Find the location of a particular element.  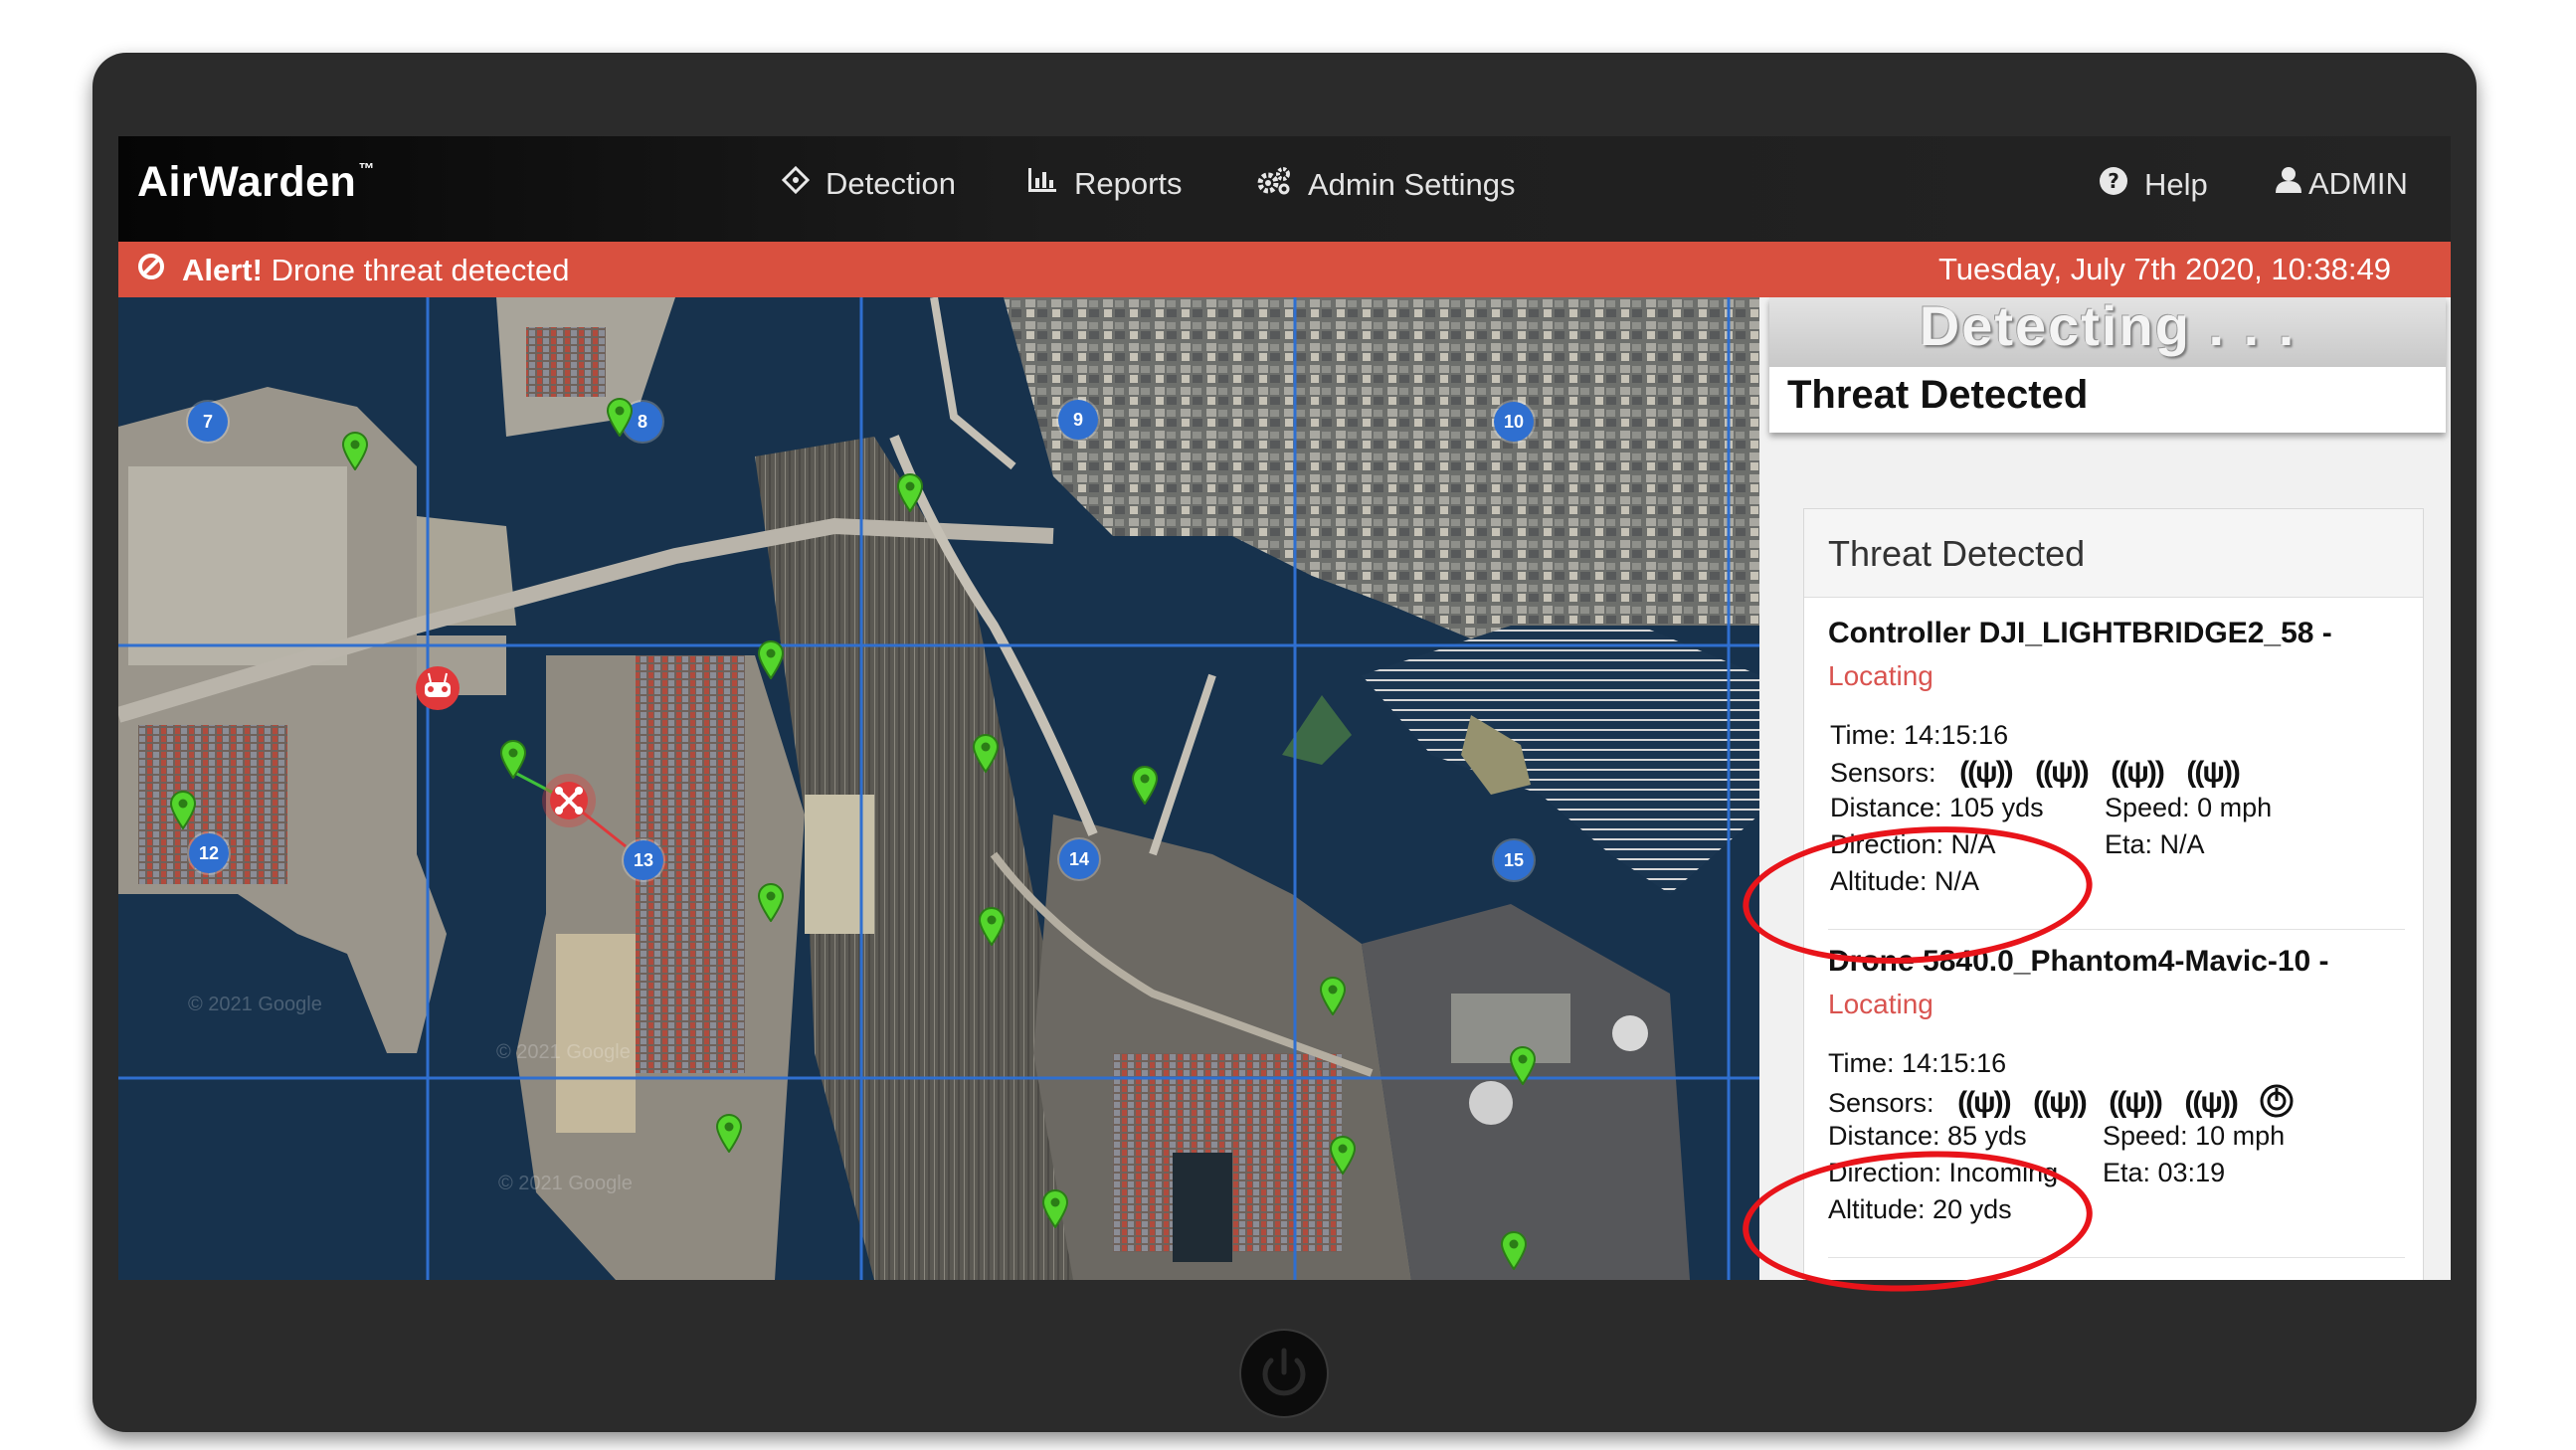

threat-entry-speed: Speed: 0 mph is located at coordinates (2189, 807).